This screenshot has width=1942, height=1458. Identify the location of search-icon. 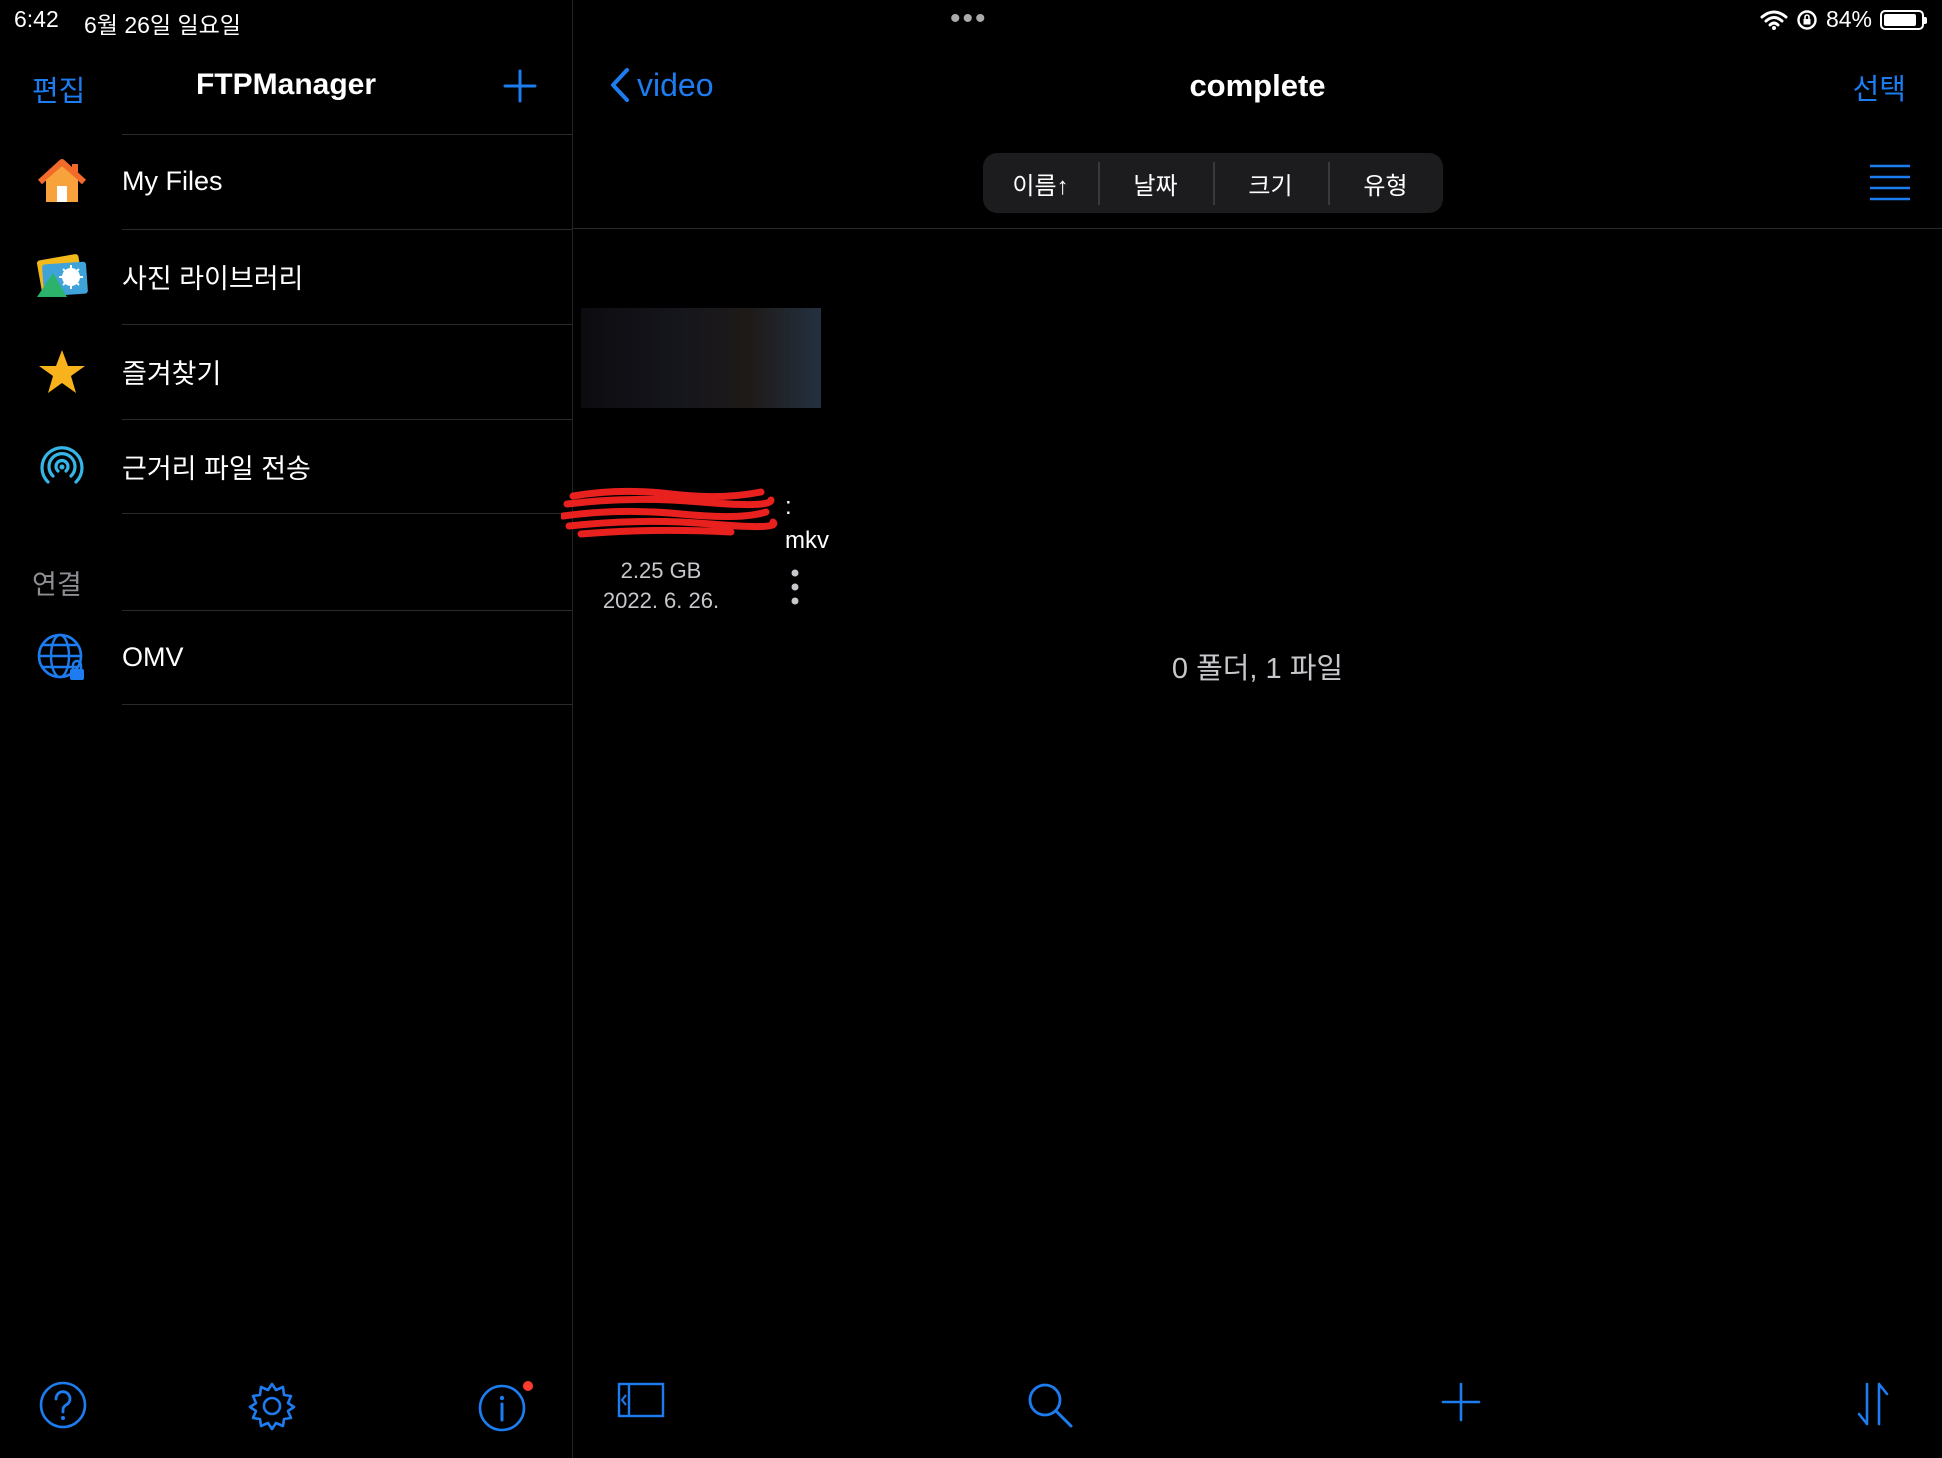
(1050, 1405).